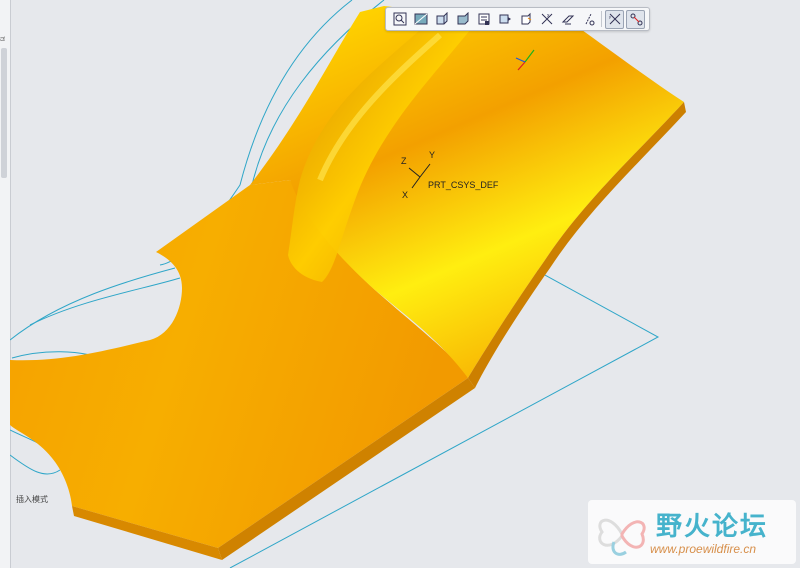 Image resolution: width=800 pixels, height=568 pixels. I want to click on svg-text: y, so click(610, 16).